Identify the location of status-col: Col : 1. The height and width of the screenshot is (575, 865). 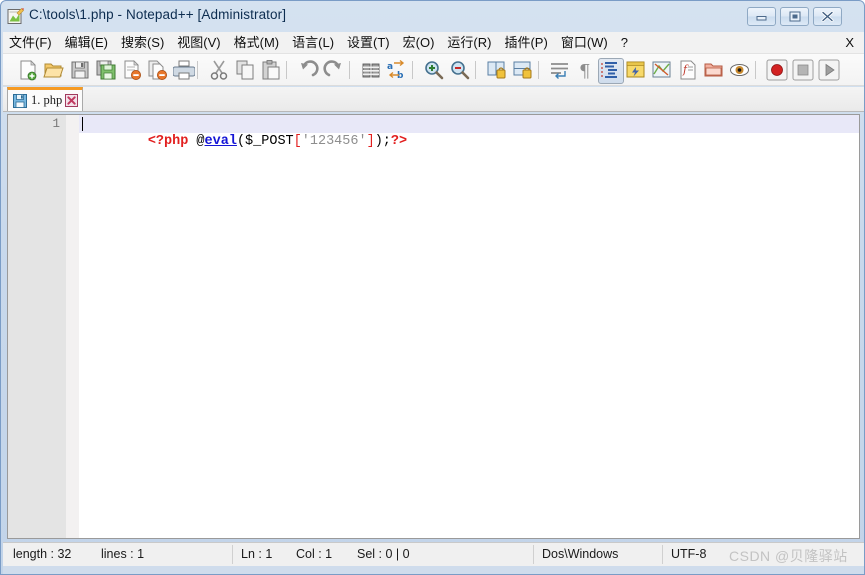
(314, 554).